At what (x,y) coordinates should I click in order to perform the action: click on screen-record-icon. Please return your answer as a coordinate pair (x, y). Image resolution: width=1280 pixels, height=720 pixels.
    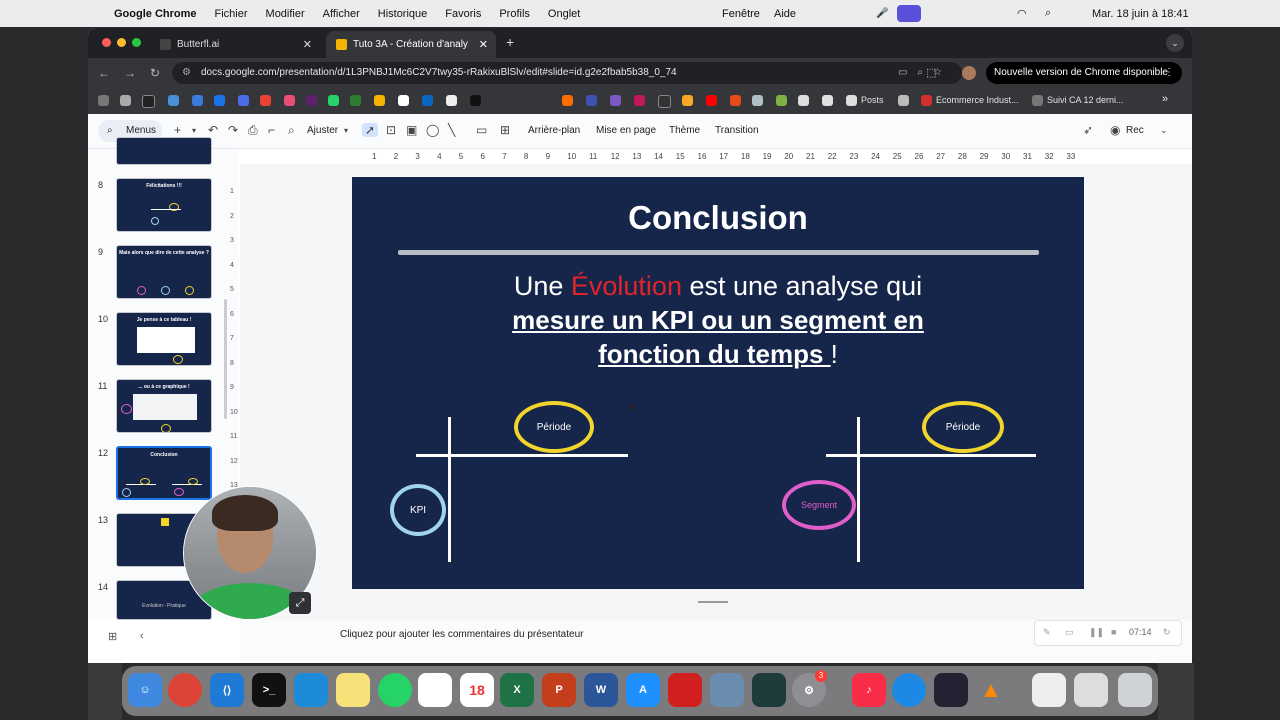
    Looking at the image, I should click on (909, 13).